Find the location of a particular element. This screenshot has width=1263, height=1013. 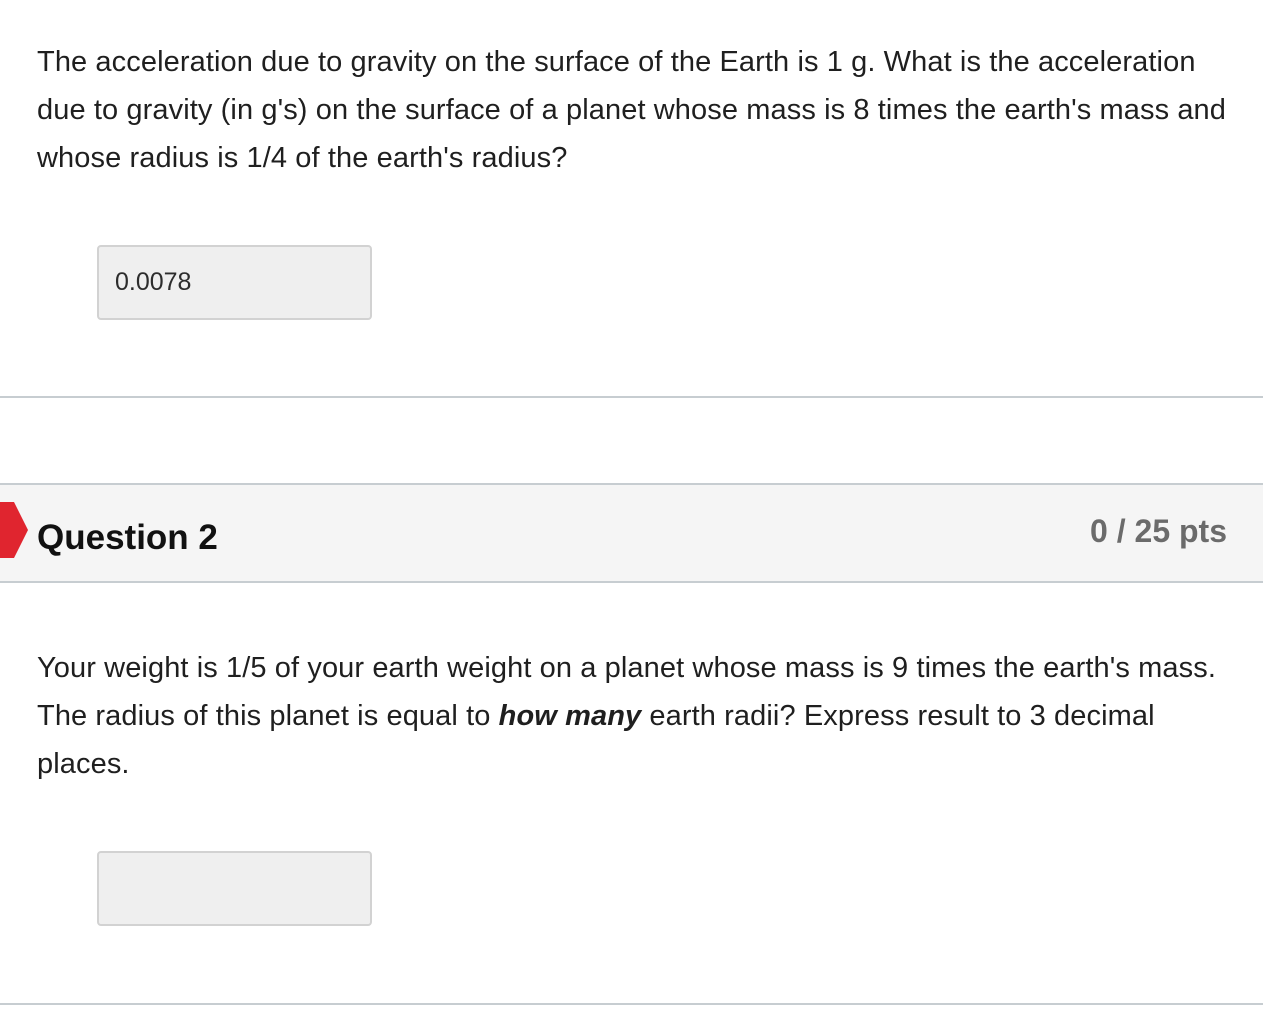

incorrect-flag-icon is located at coordinates (14, 530).